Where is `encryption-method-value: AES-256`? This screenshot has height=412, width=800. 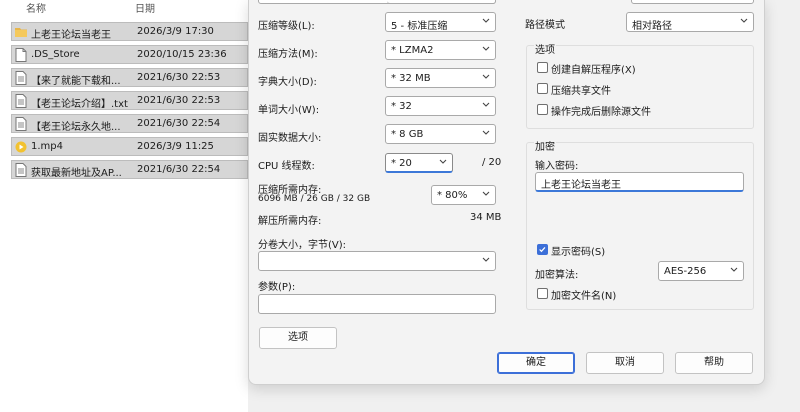
encryption-method-value: AES-256 is located at coordinates (685, 271).